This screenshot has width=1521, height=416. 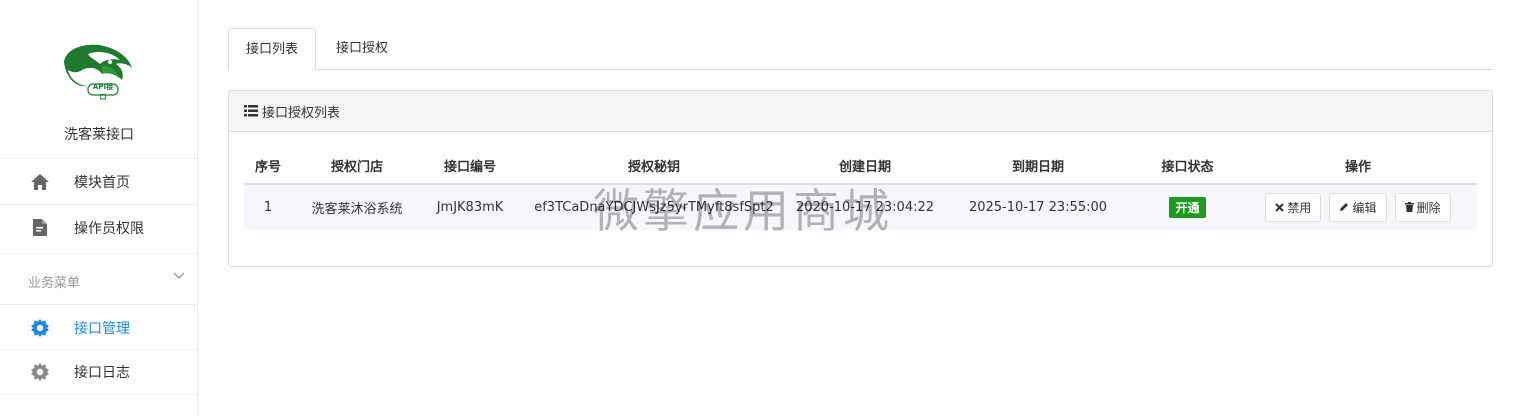 I want to click on panel-title: 接口授权列表, so click(x=301, y=113).